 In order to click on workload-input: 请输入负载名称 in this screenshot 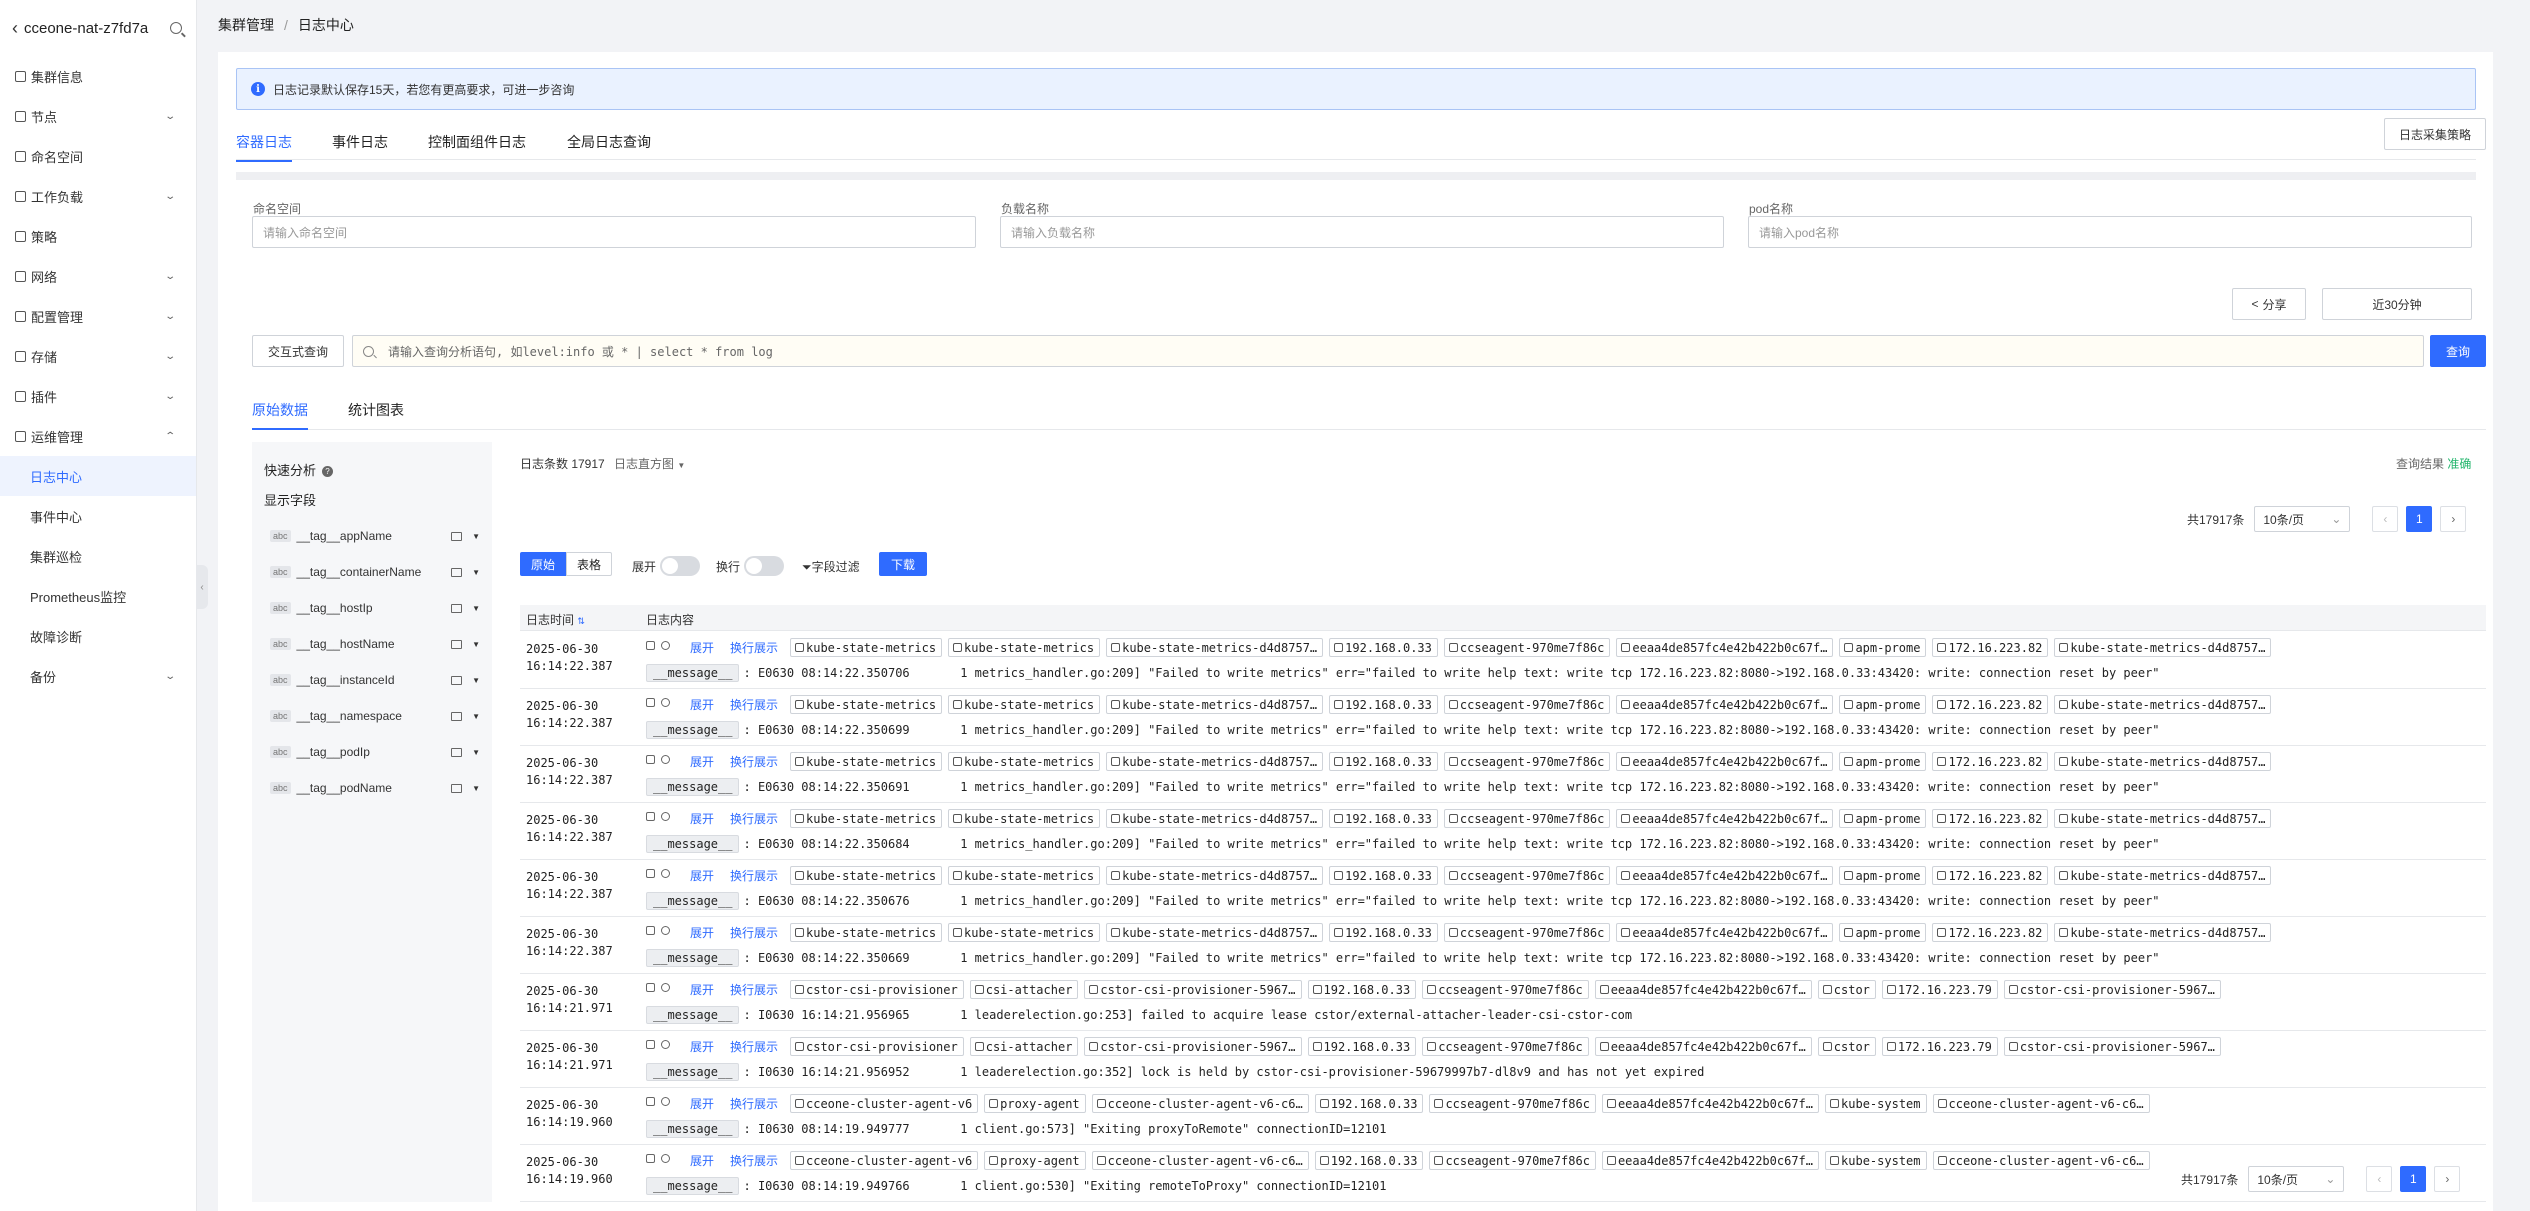, I will do `click(1362, 232)`.